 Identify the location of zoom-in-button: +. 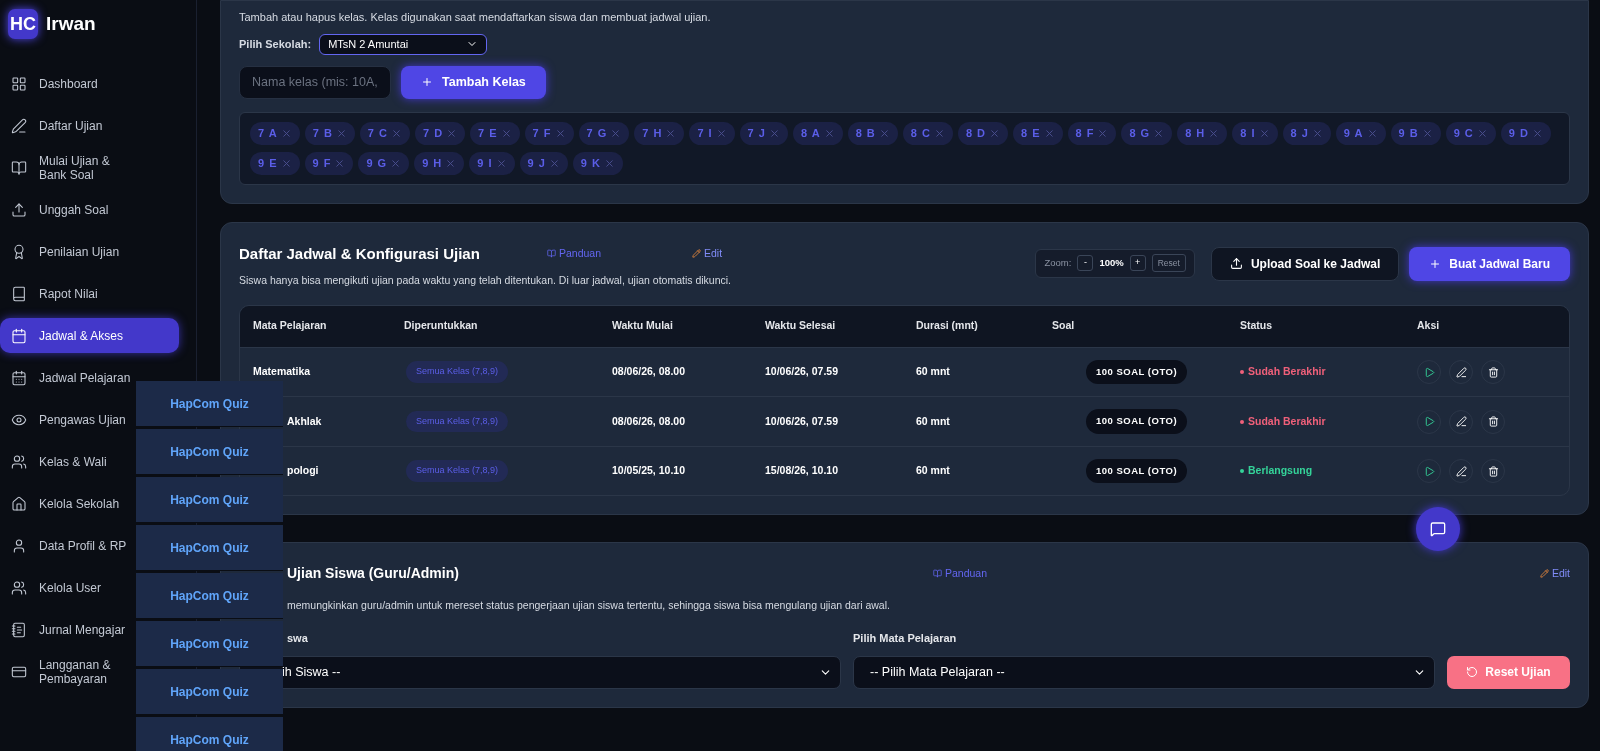
(1137, 263).